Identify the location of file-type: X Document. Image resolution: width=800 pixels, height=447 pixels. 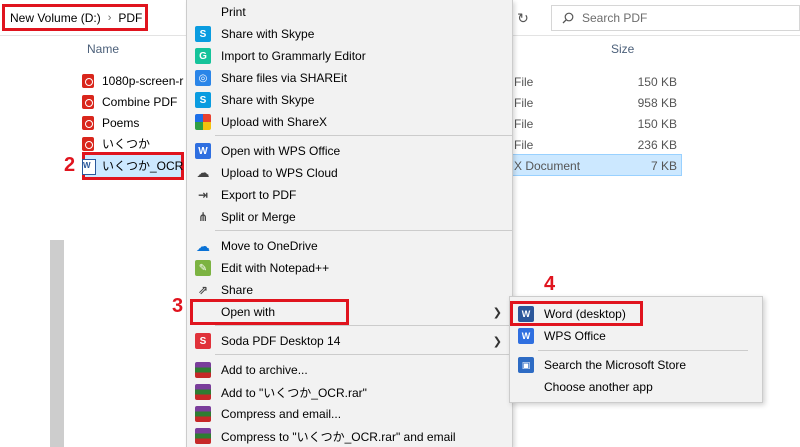
(547, 166).